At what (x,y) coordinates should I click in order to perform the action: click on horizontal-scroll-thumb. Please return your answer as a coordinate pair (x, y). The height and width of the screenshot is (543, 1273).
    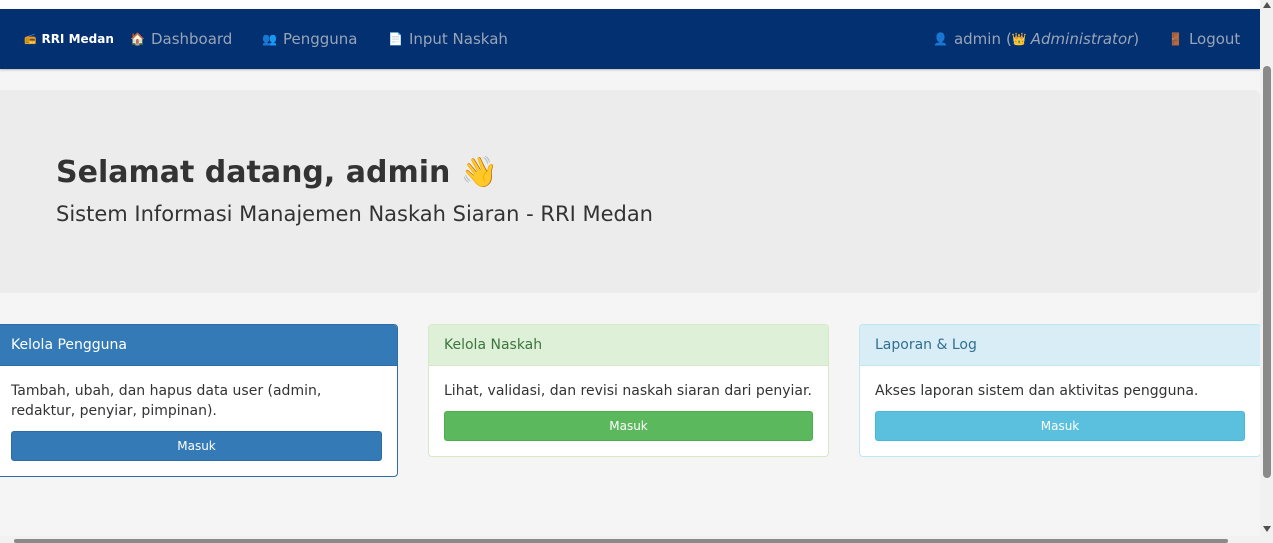
    Looking at the image, I should click on (621, 541).